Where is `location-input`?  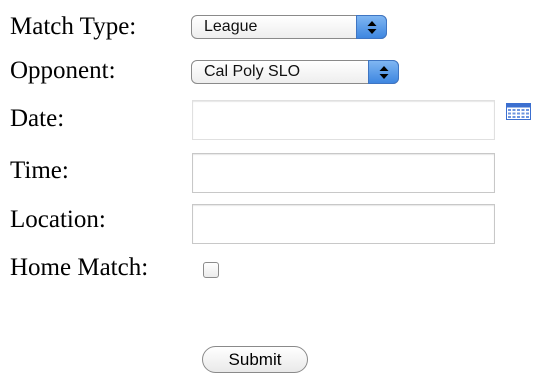
location-input is located at coordinates (343, 224).